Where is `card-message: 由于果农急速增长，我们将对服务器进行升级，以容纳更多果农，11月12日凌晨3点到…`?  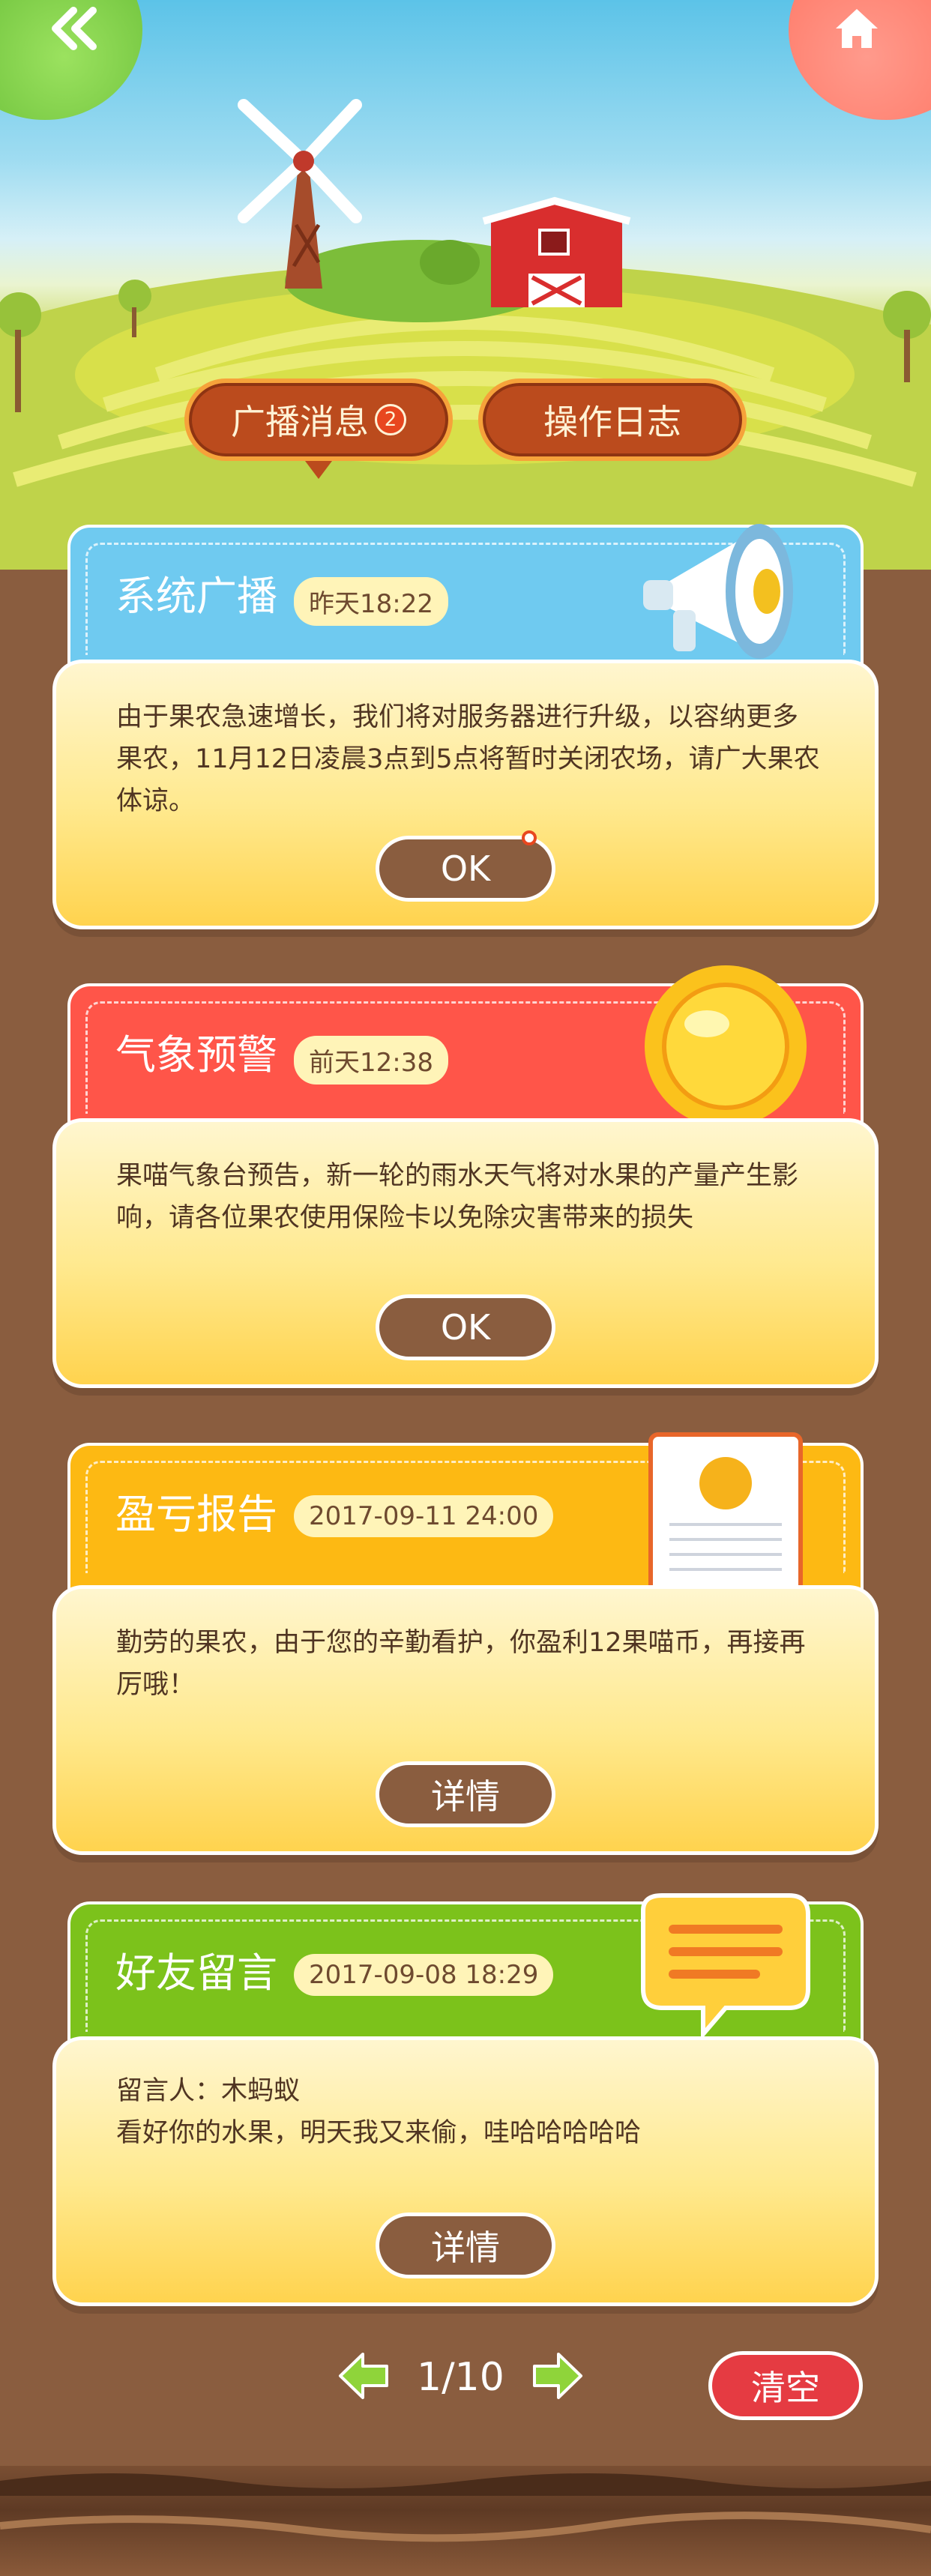
card-message: 由于果农急速增长，我们将对服务器进行升级，以容纳更多果农，11月12日凌晨3点到… is located at coordinates (468, 759).